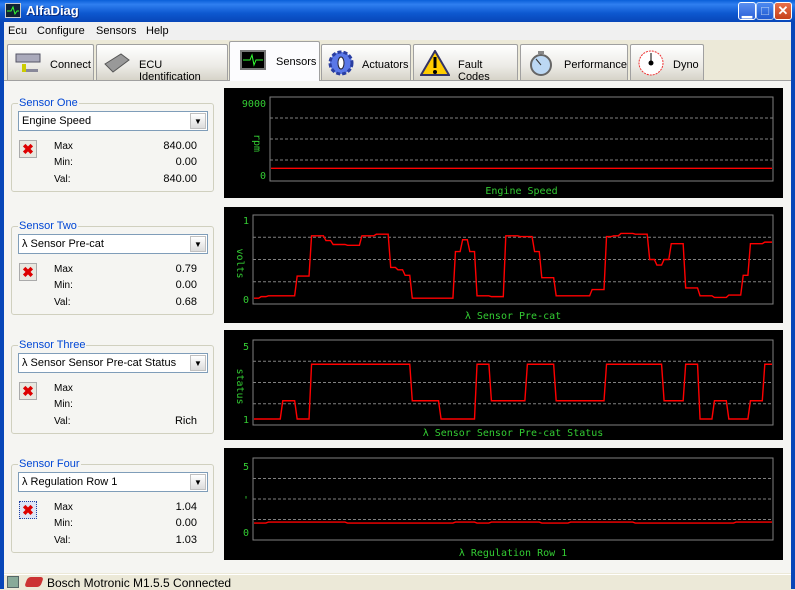  Describe the element at coordinates (397, 31) in the screenshot. I see `menu-bar: Ecu Configure Sensors Help` at that location.